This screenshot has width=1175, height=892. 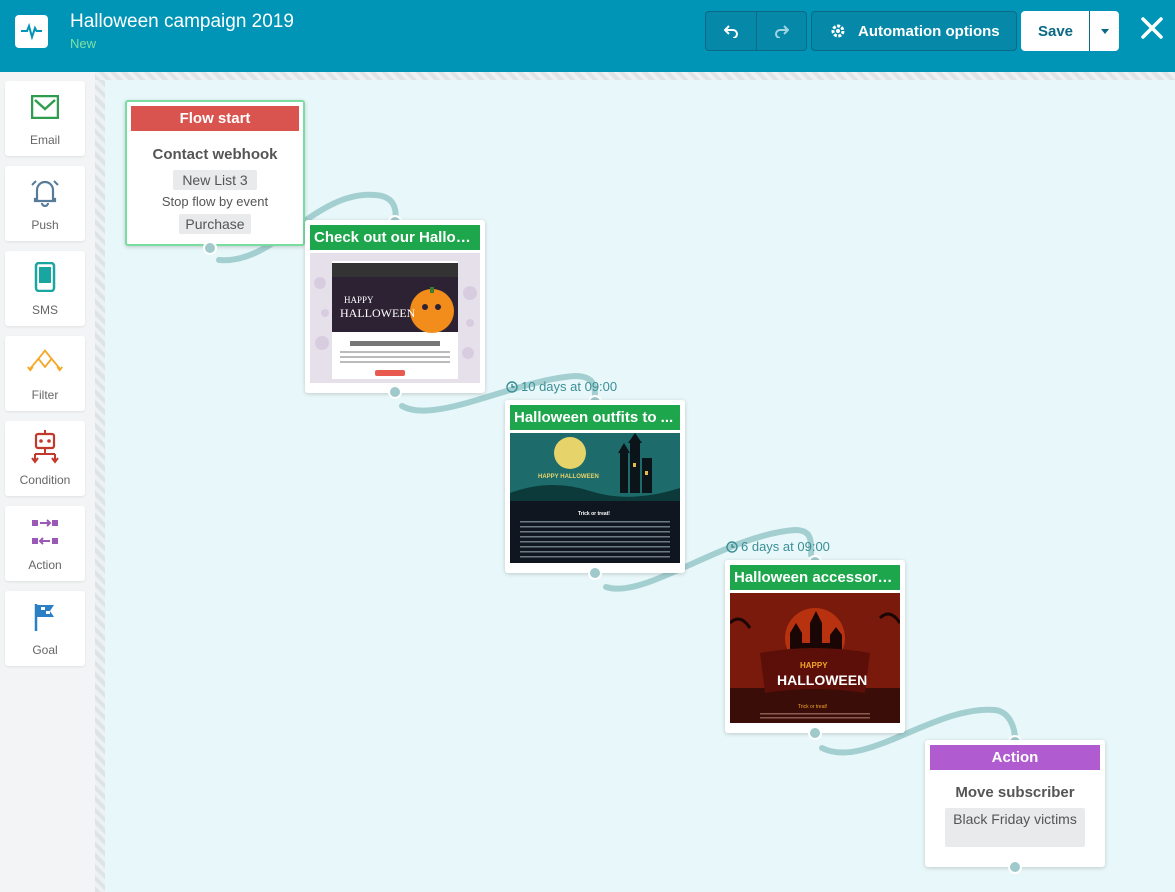 What do you see at coordinates (45, 107) in the screenshot?
I see `email-icon` at bounding box center [45, 107].